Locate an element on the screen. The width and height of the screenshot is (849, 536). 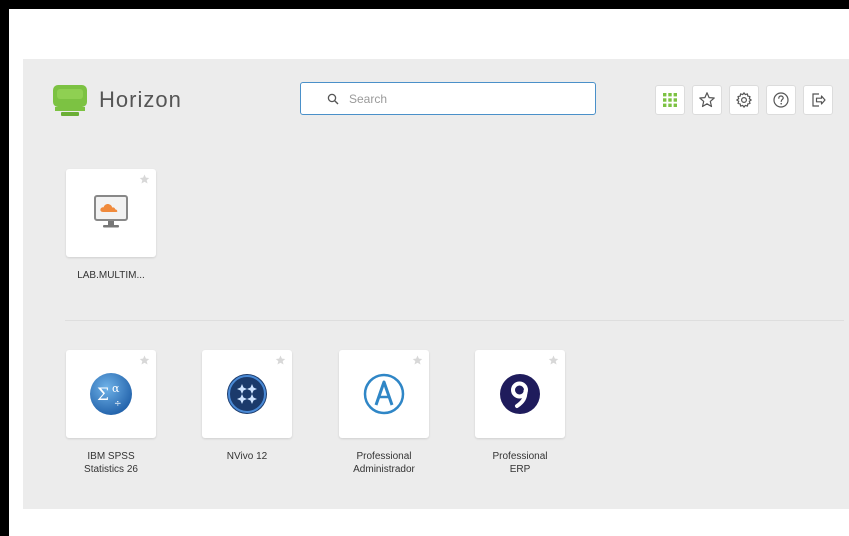
logout-icon is located at coordinates (819, 100).